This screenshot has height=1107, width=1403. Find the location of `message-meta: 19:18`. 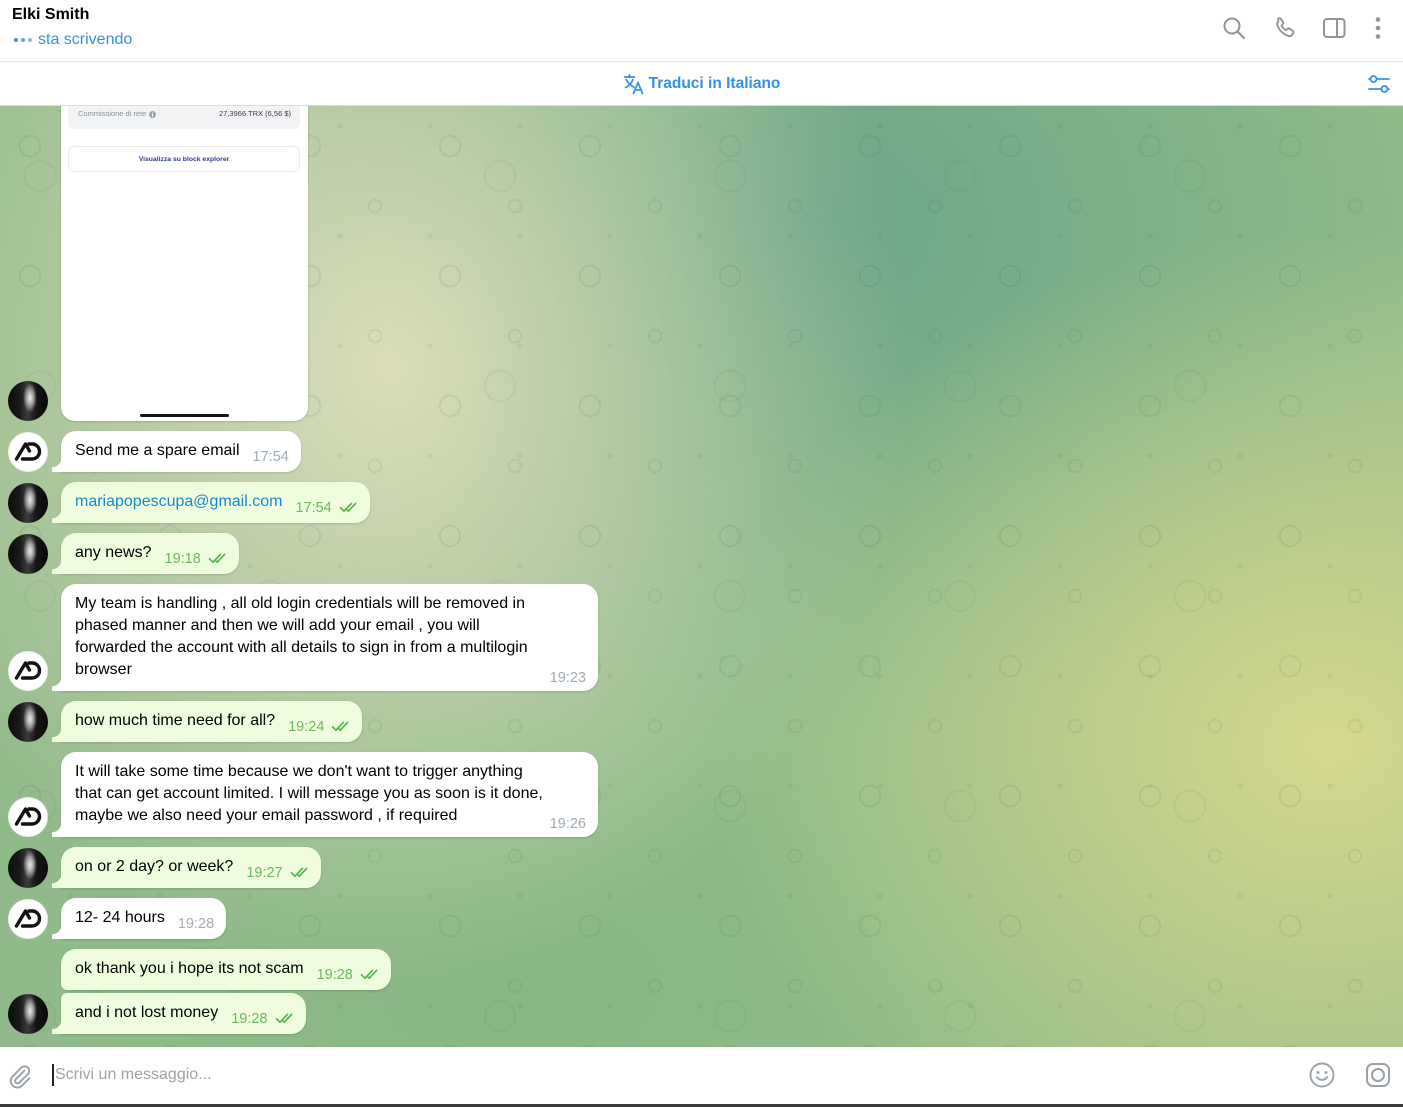

message-meta: 19:18 is located at coordinates (198, 559).